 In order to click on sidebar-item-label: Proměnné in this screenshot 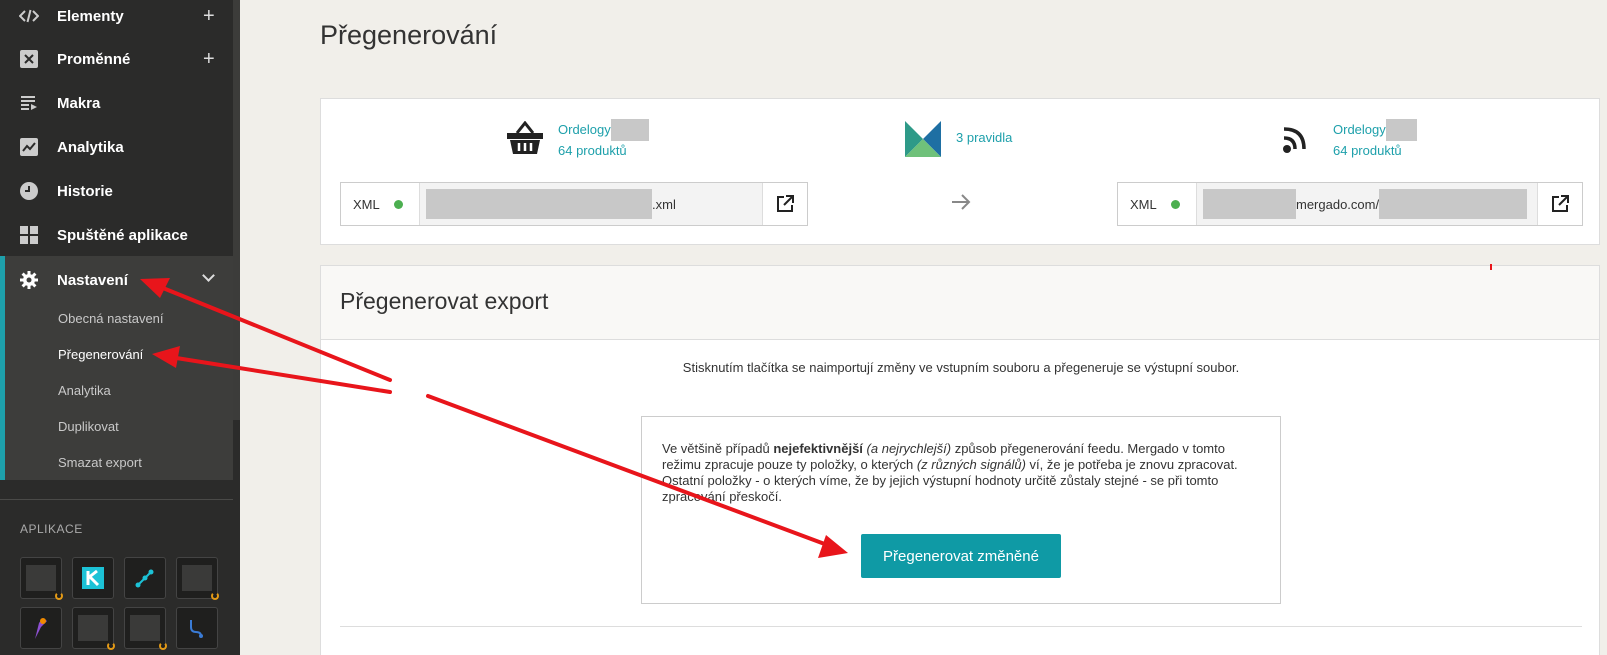, I will do `click(94, 59)`.